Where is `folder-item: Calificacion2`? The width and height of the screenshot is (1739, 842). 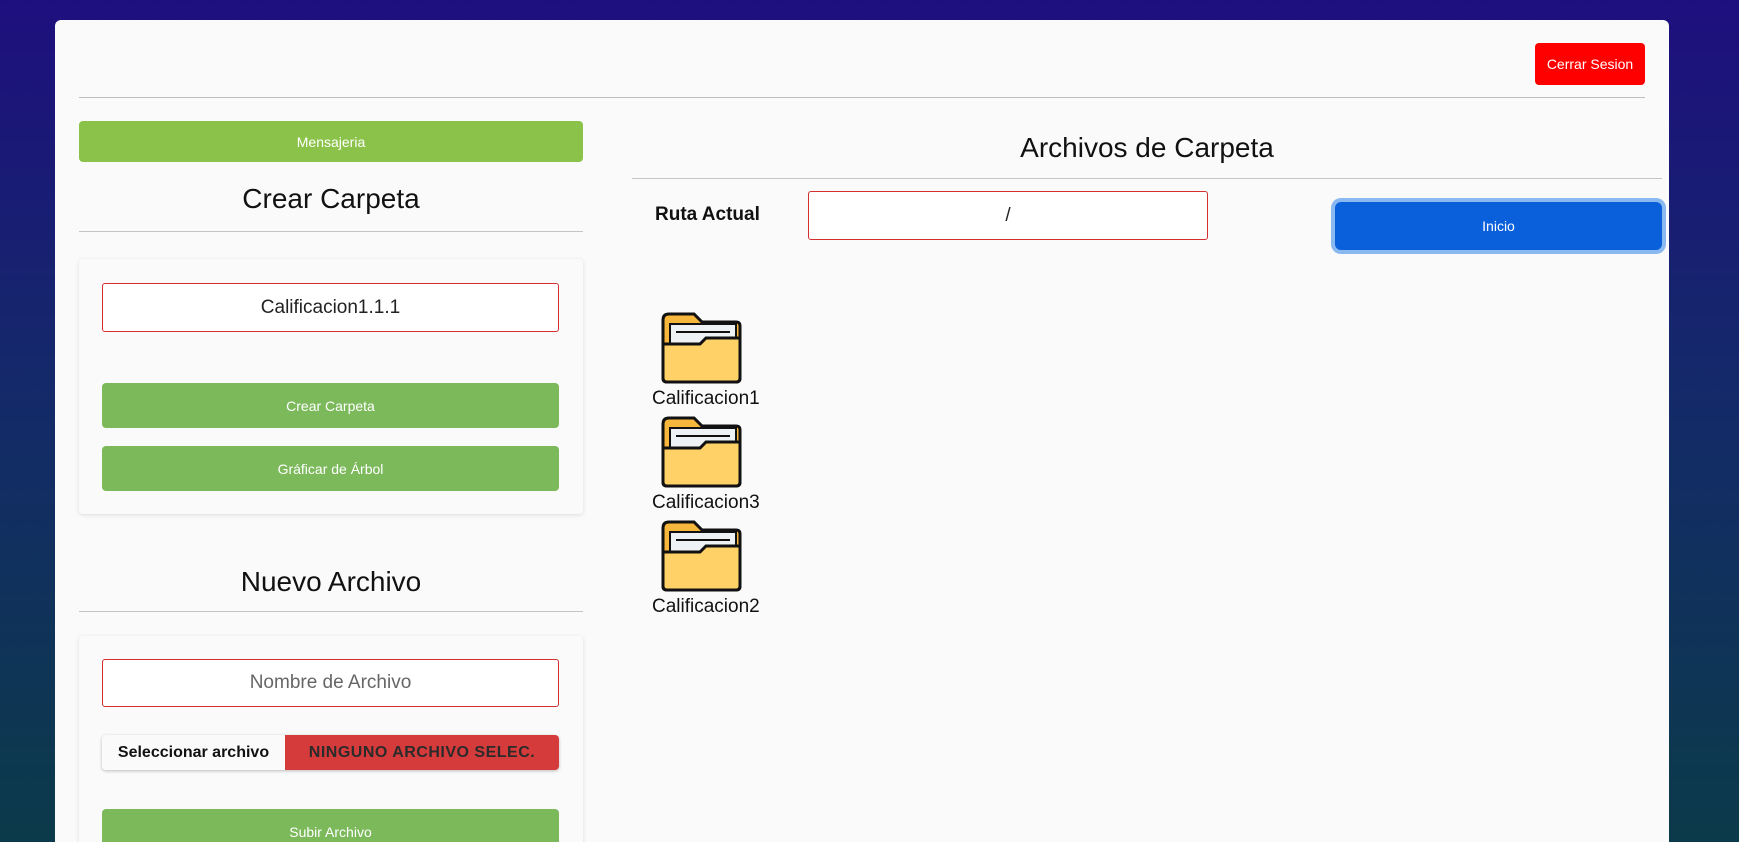 folder-item: Calificacion2 is located at coordinates (712, 568).